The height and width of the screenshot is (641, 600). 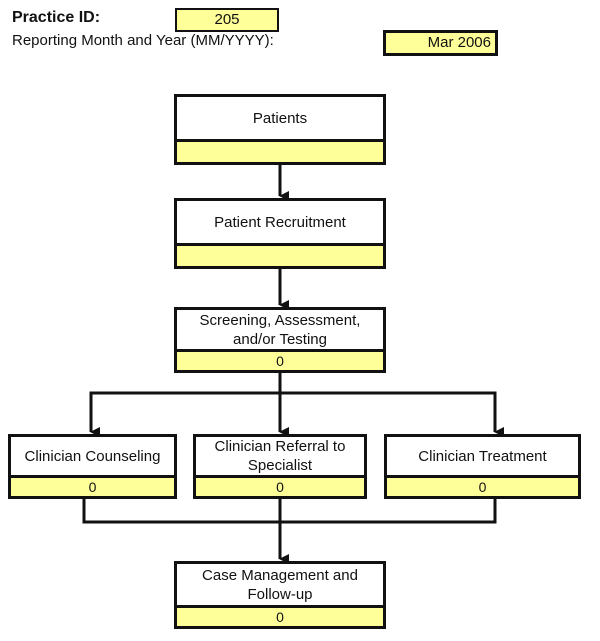 What do you see at coordinates (482, 485) in the screenshot?
I see `treatment-value-field: 0` at bounding box center [482, 485].